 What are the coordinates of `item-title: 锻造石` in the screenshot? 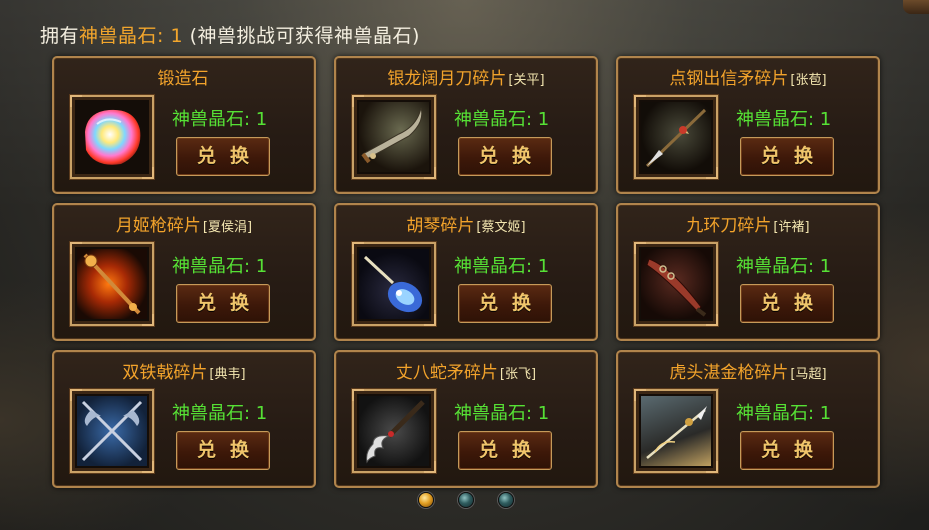 It's located at (184, 76).